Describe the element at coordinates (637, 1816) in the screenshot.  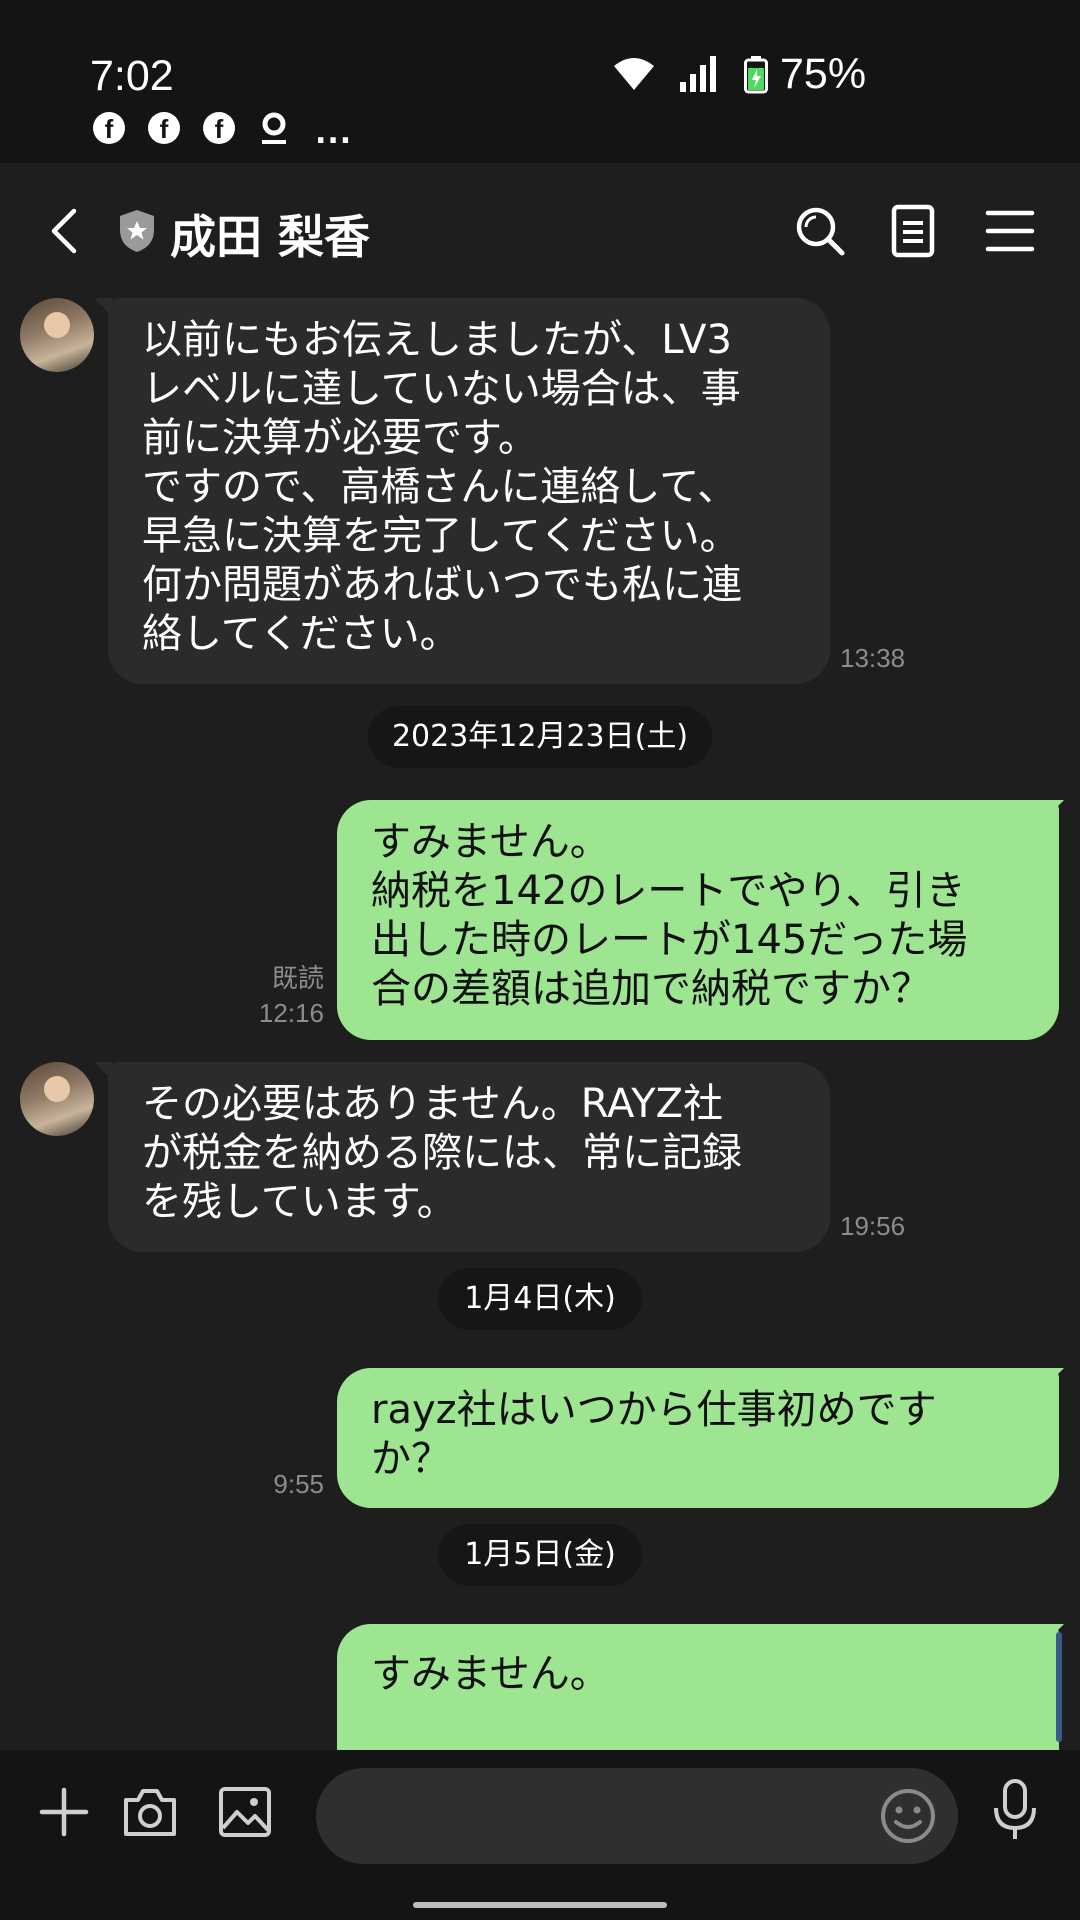
I see `message-input` at that location.